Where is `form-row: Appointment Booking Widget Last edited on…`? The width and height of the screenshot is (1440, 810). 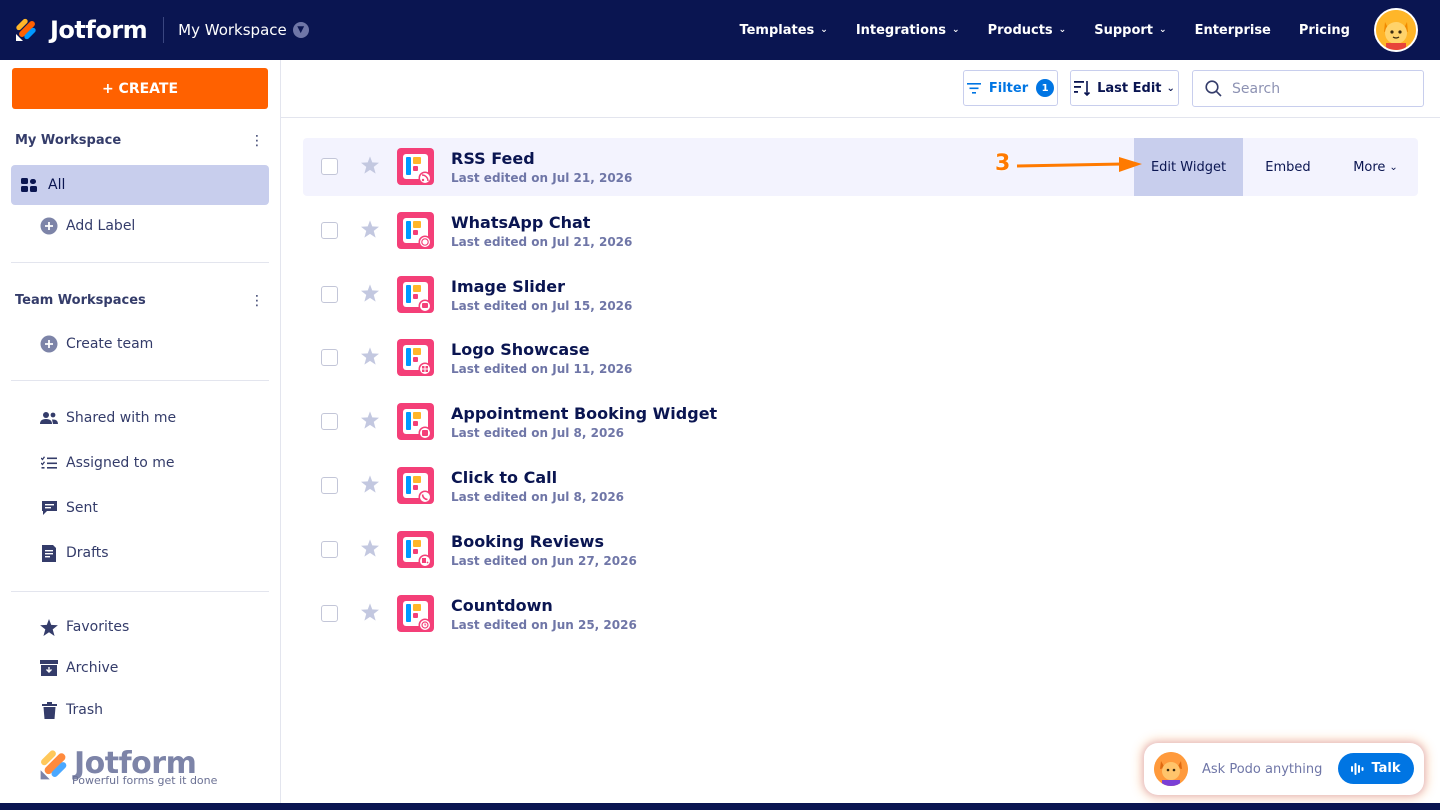 form-row: Appointment Booking Widget Last edited on… is located at coordinates (860, 422).